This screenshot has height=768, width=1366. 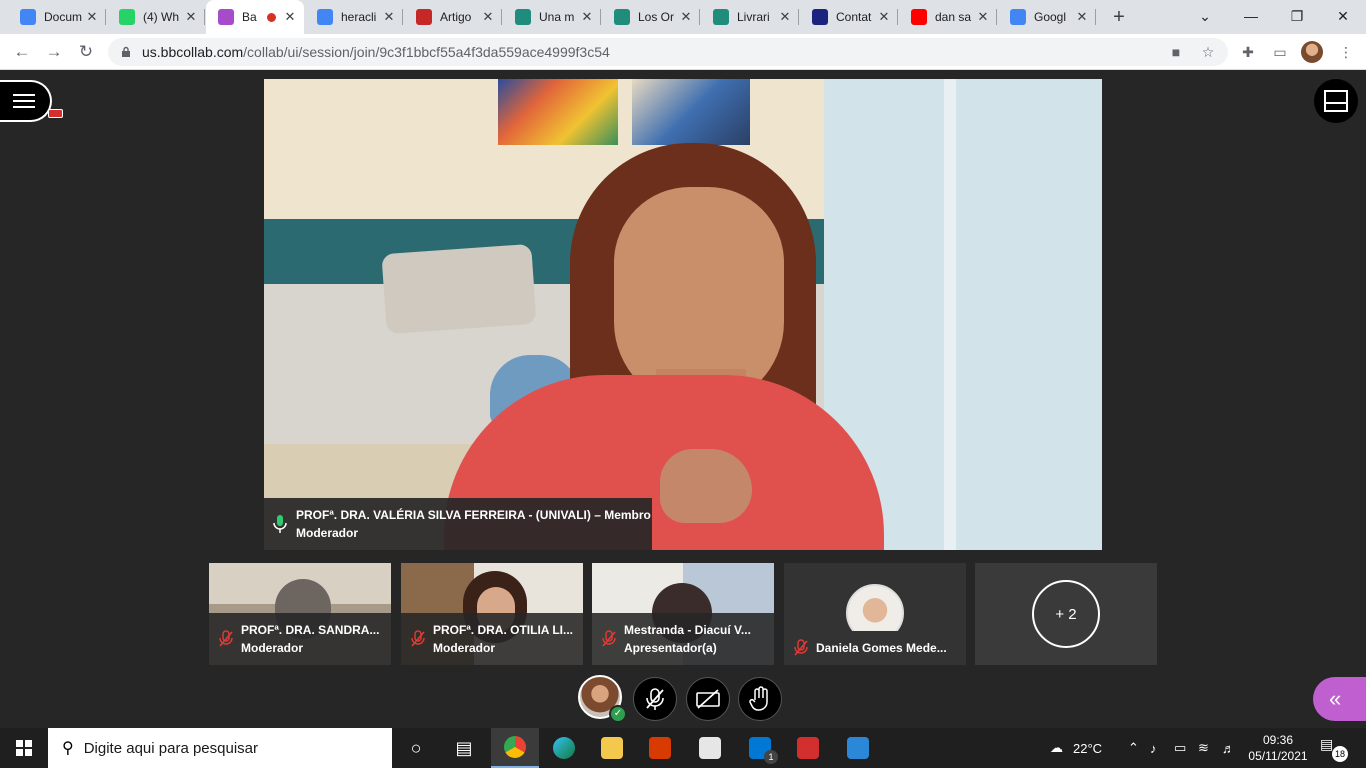 I want to click on tab-title: Googl, so click(x=1050, y=17).